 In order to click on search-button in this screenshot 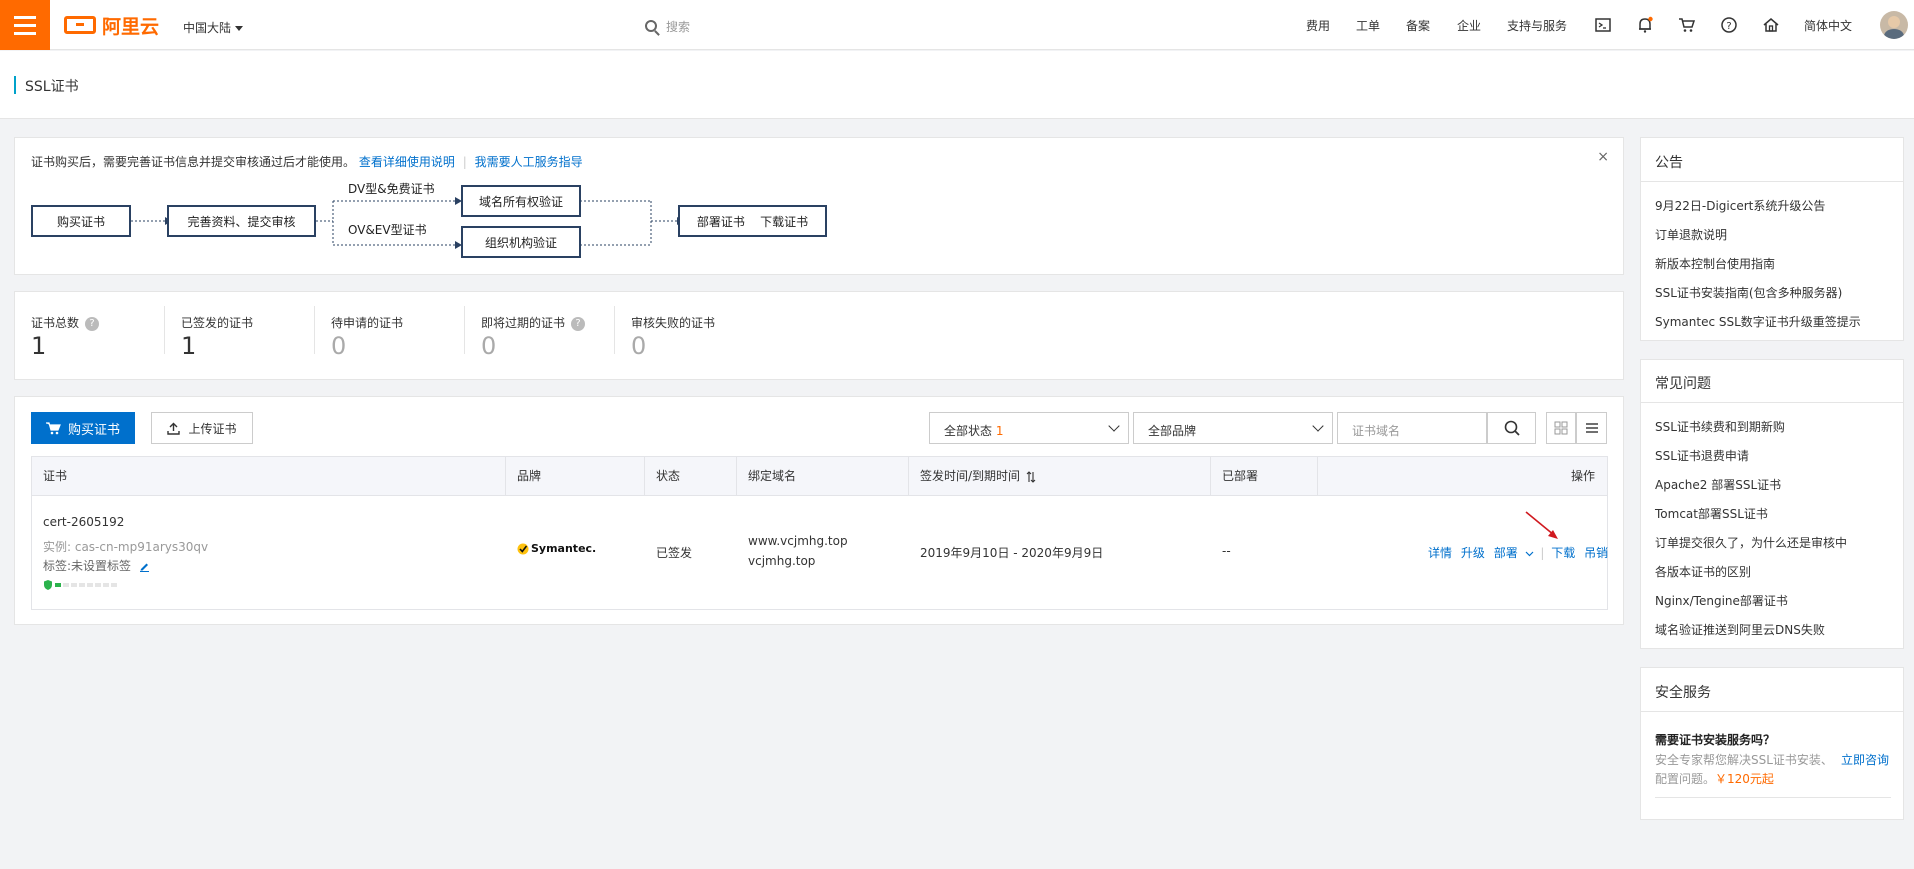, I will do `click(1511, 428)`.